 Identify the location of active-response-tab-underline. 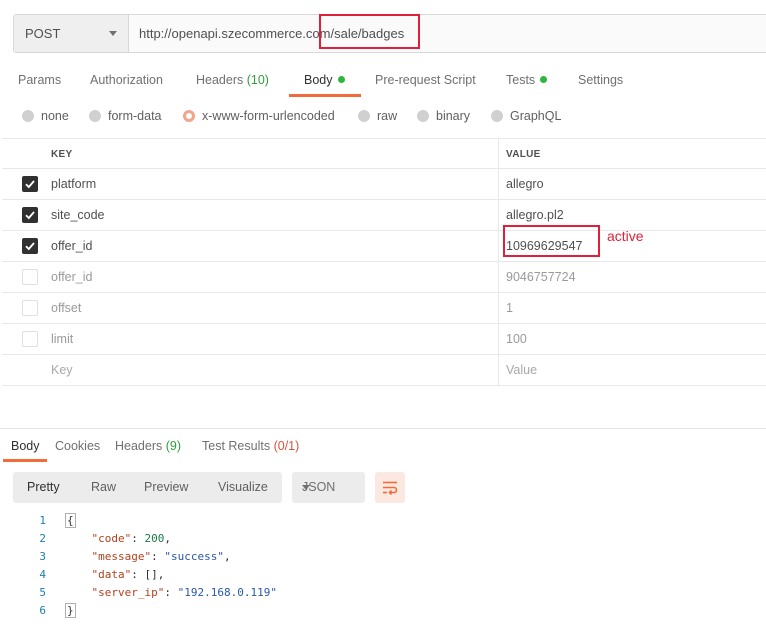
(25, 460).